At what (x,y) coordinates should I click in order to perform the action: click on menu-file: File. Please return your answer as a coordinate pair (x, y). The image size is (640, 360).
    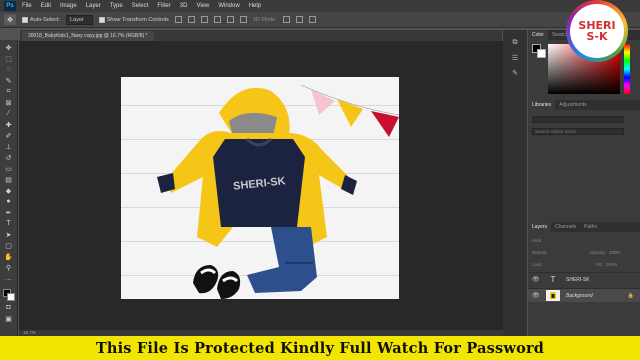
    Looking at the image, I should click on (27, 6).